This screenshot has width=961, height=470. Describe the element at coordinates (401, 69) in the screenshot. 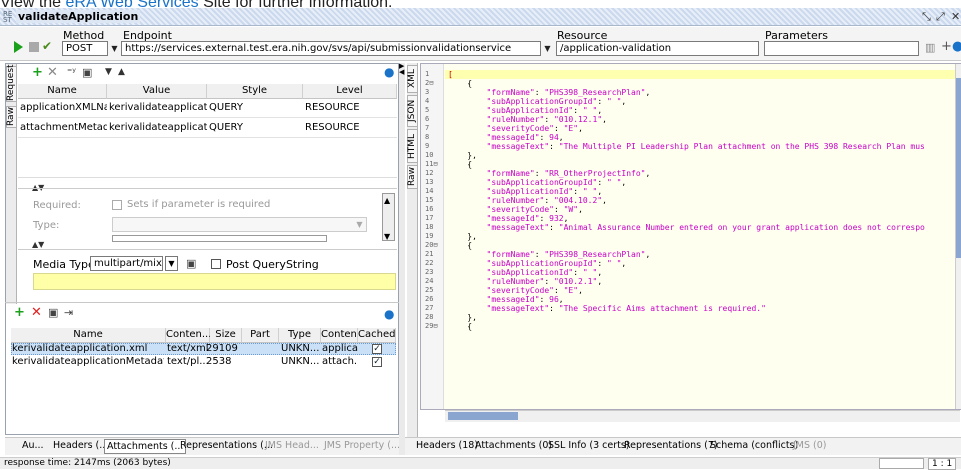

I see `collapse-icon: ▶ ◀` at that location.